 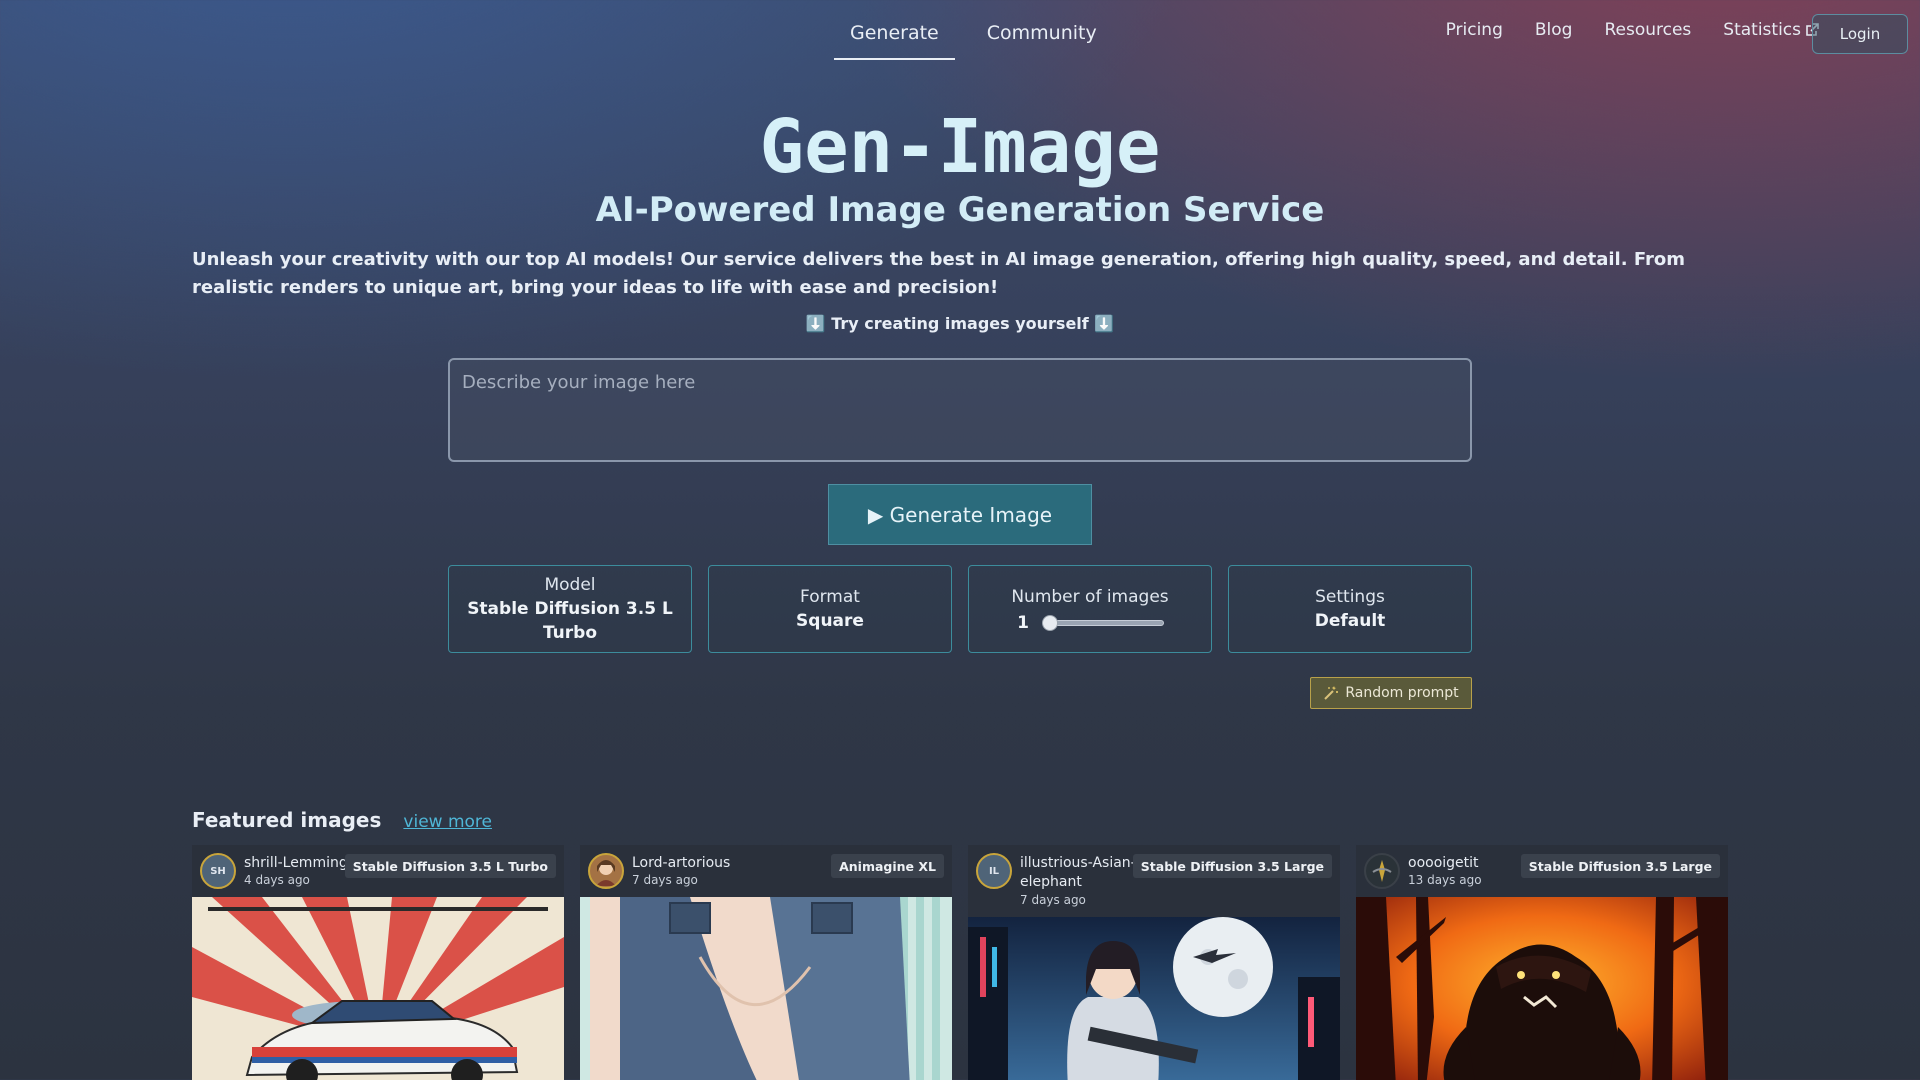 I want to click on race-car-rising-sun-image, so click(x=378, y=988).